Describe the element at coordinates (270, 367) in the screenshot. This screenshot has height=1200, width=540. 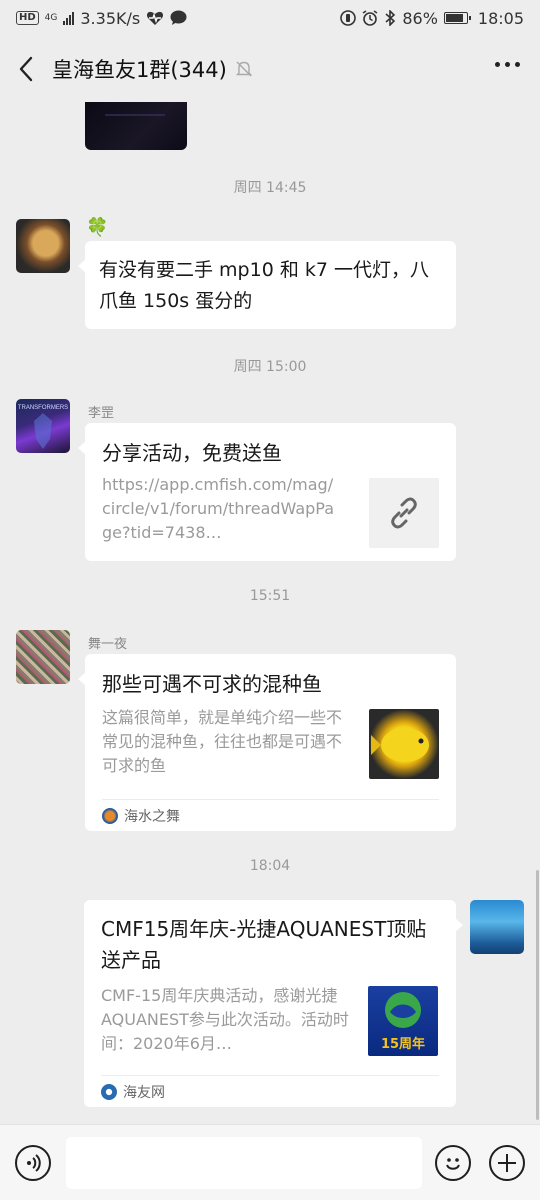
I see `timestamp: 周四 15:00` at that location.